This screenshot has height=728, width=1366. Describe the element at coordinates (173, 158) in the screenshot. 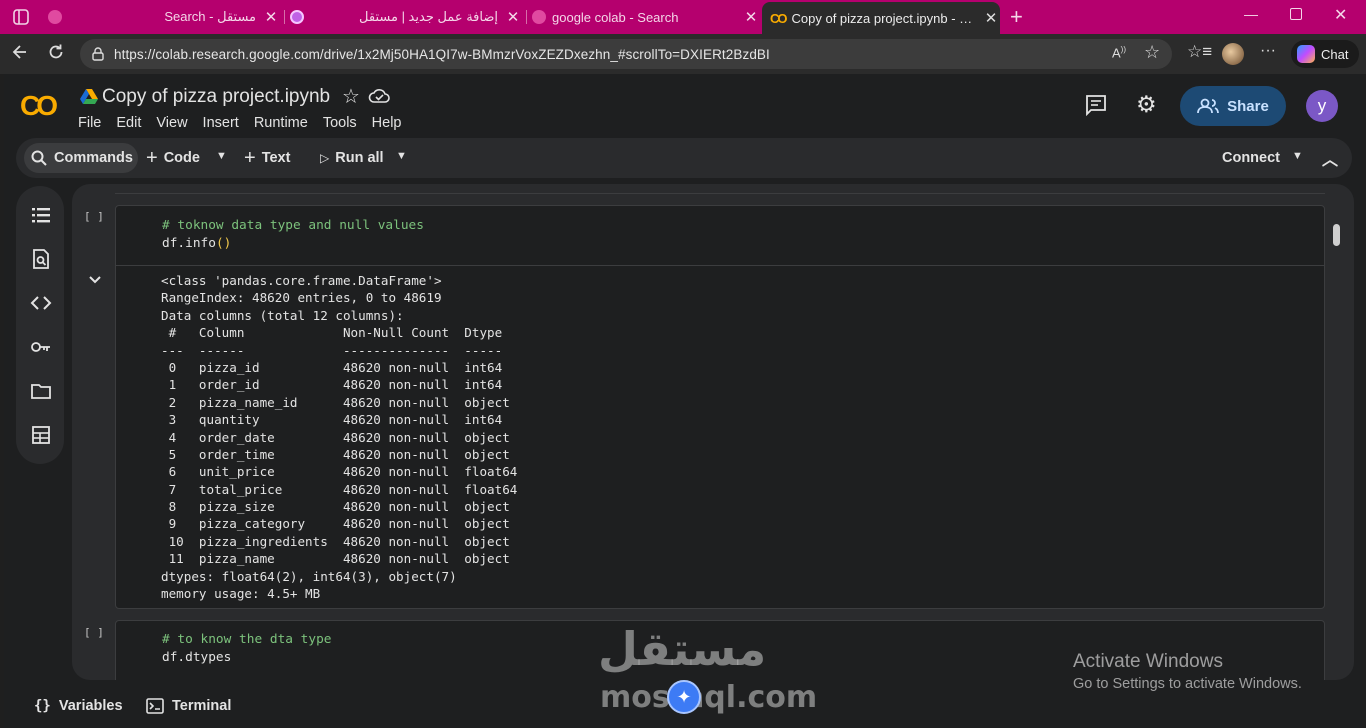

I see `add-code-button: + Code` at that location.